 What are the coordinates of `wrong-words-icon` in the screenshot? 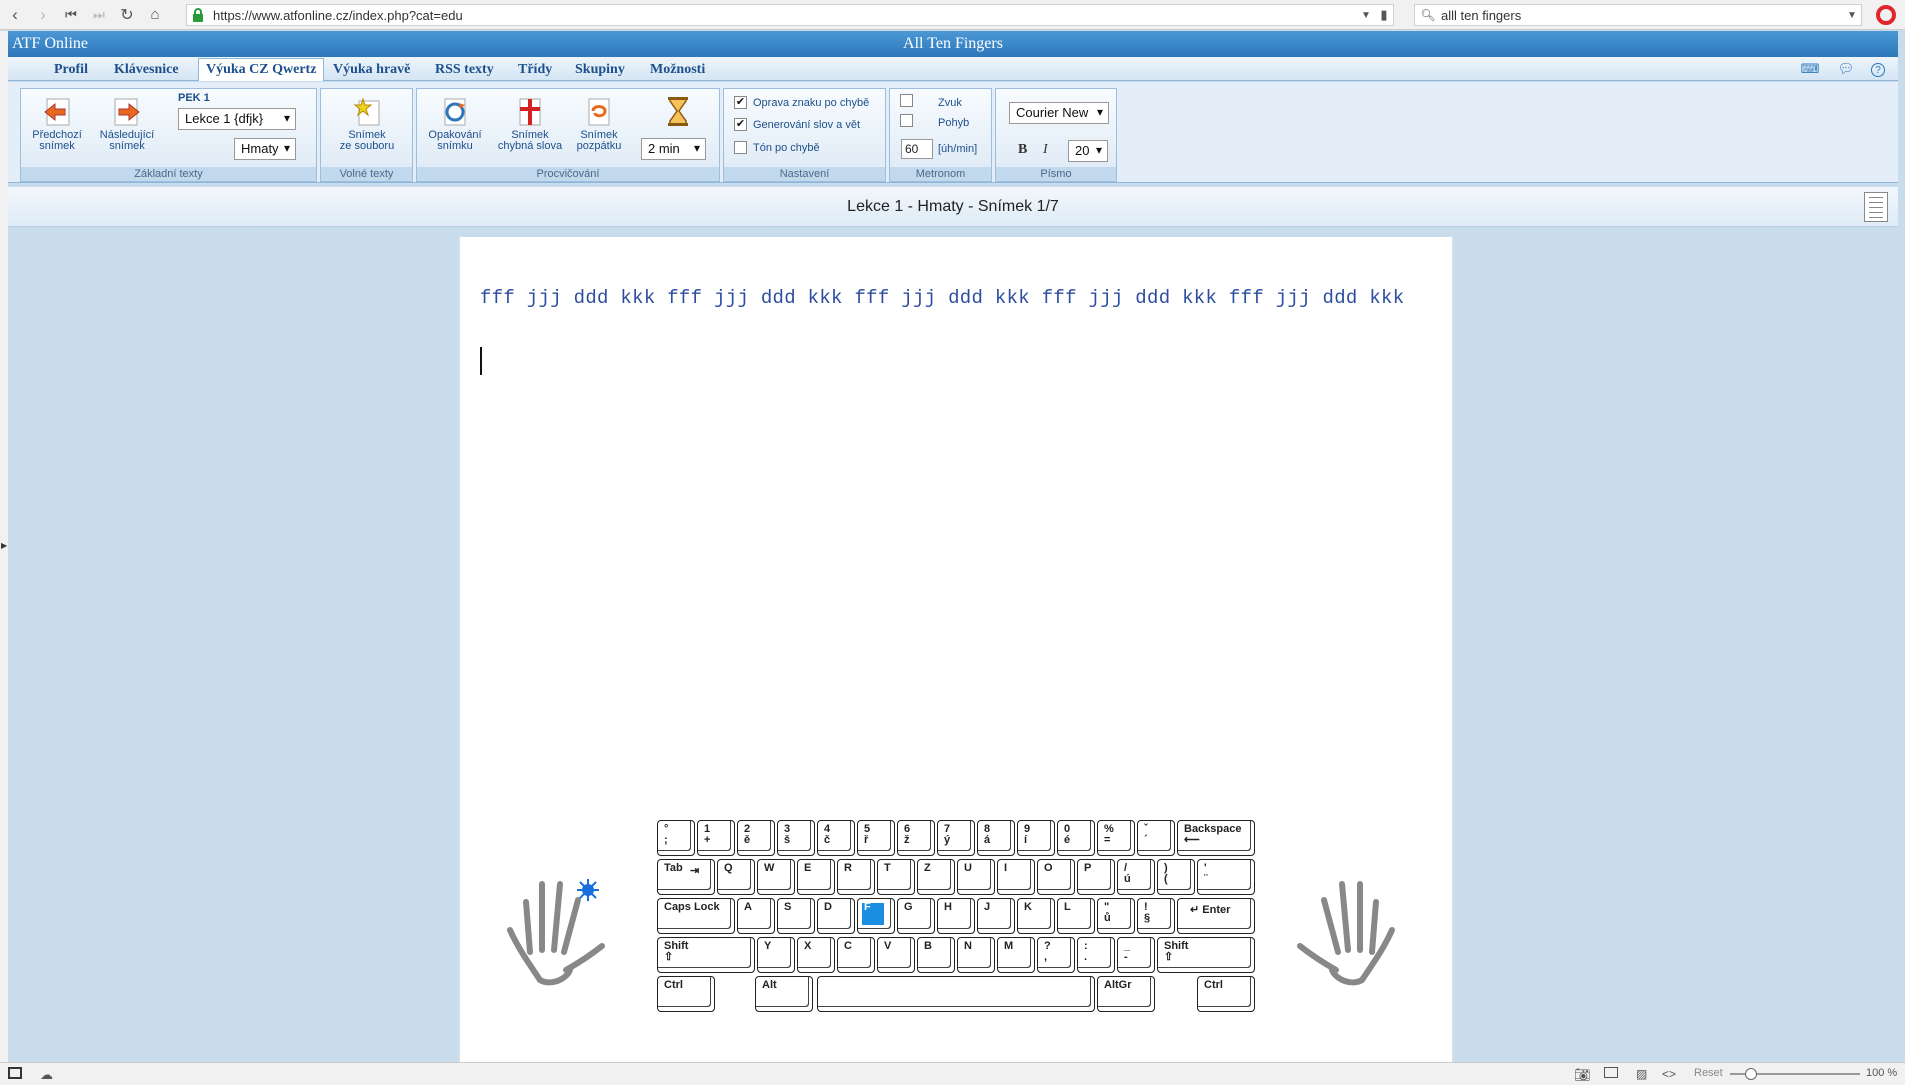 It's located at (530, 112).